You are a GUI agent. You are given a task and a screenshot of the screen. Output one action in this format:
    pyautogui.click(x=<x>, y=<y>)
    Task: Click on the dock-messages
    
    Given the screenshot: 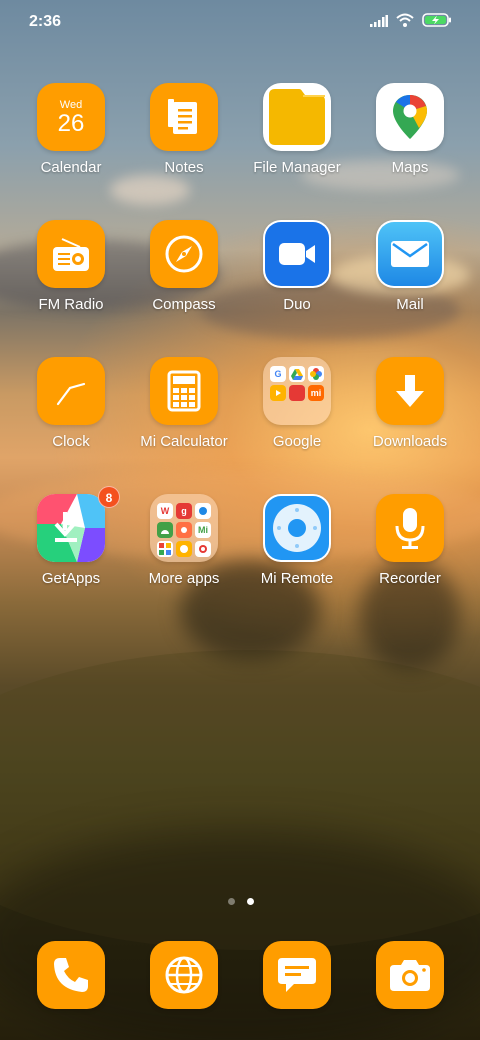 What is the action you would take?
    pyautogui.click(x=297, y=981)
    